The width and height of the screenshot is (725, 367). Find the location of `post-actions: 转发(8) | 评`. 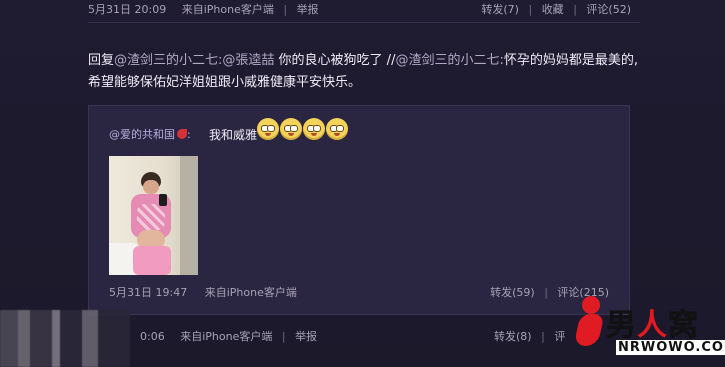

post-actions: 转发(8) | 评 is located at coordinates (530, 336).